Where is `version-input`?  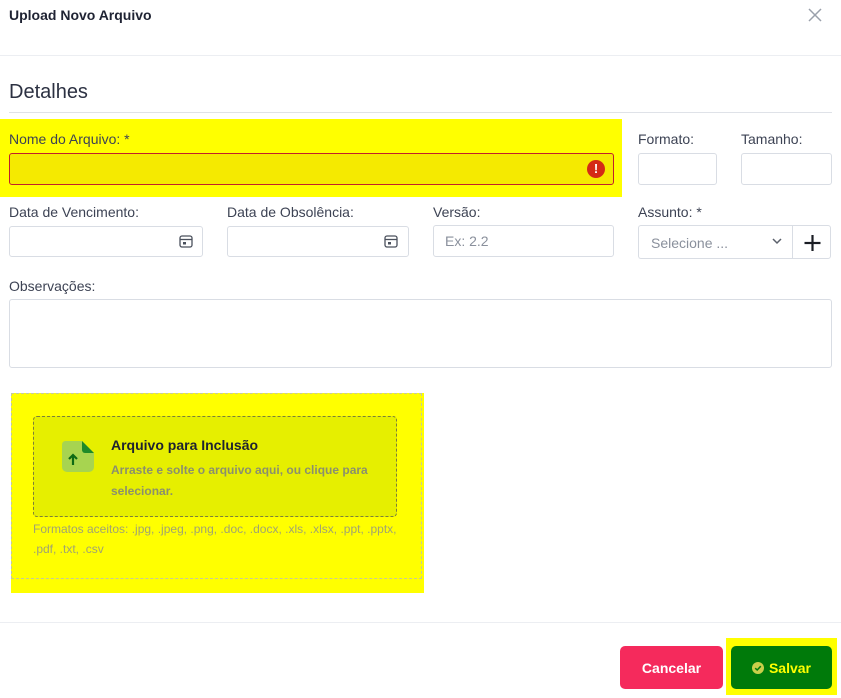 version-input is located at coordinates (523, 241).